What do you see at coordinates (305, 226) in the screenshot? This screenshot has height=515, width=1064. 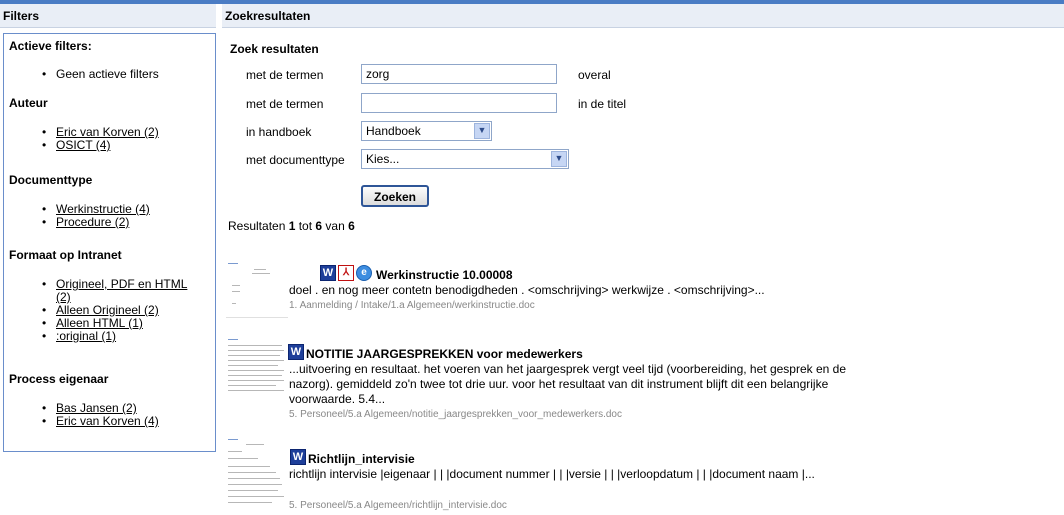 I see `results-count-mid: tot` at bounding box center [305, 226].